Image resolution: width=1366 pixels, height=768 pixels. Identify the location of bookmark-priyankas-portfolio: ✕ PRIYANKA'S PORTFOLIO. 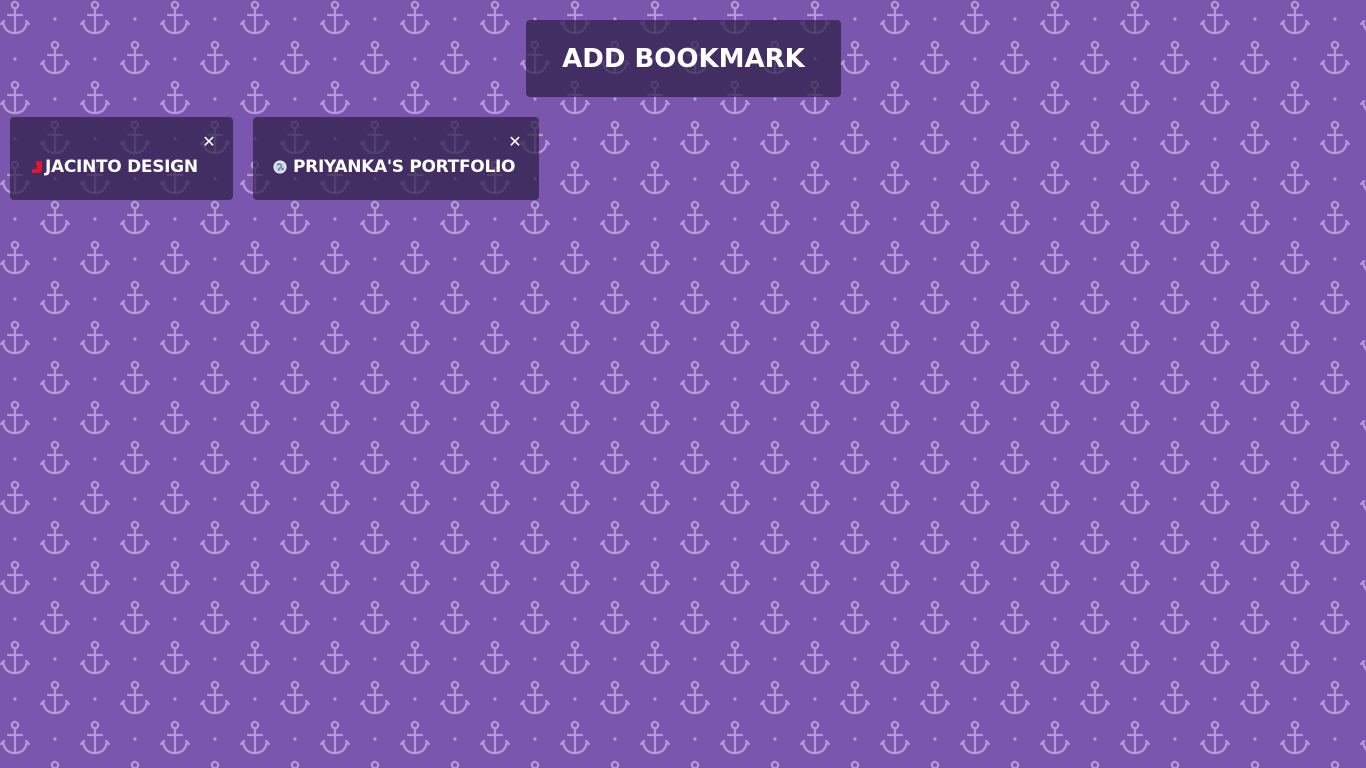
(396, 158).